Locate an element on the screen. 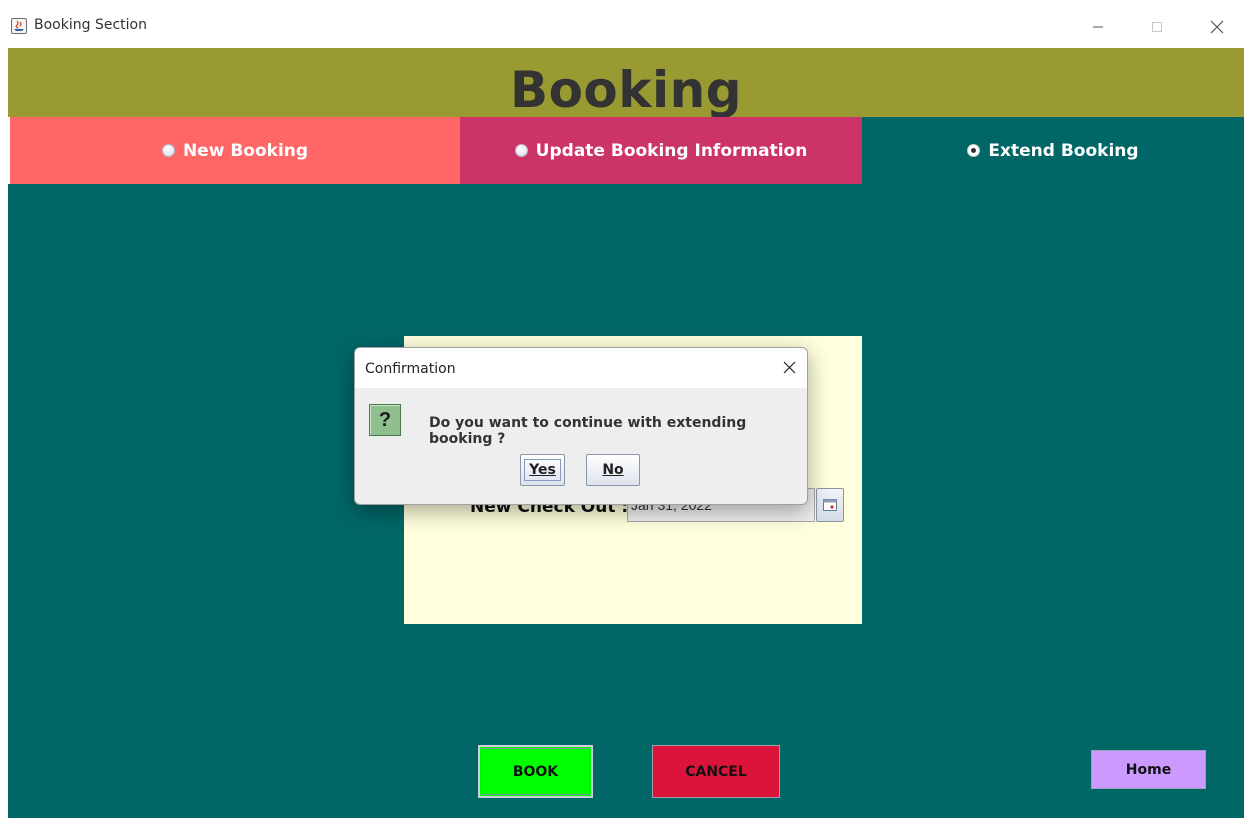  book-button: BOOK is located at coordinates (535, 771).